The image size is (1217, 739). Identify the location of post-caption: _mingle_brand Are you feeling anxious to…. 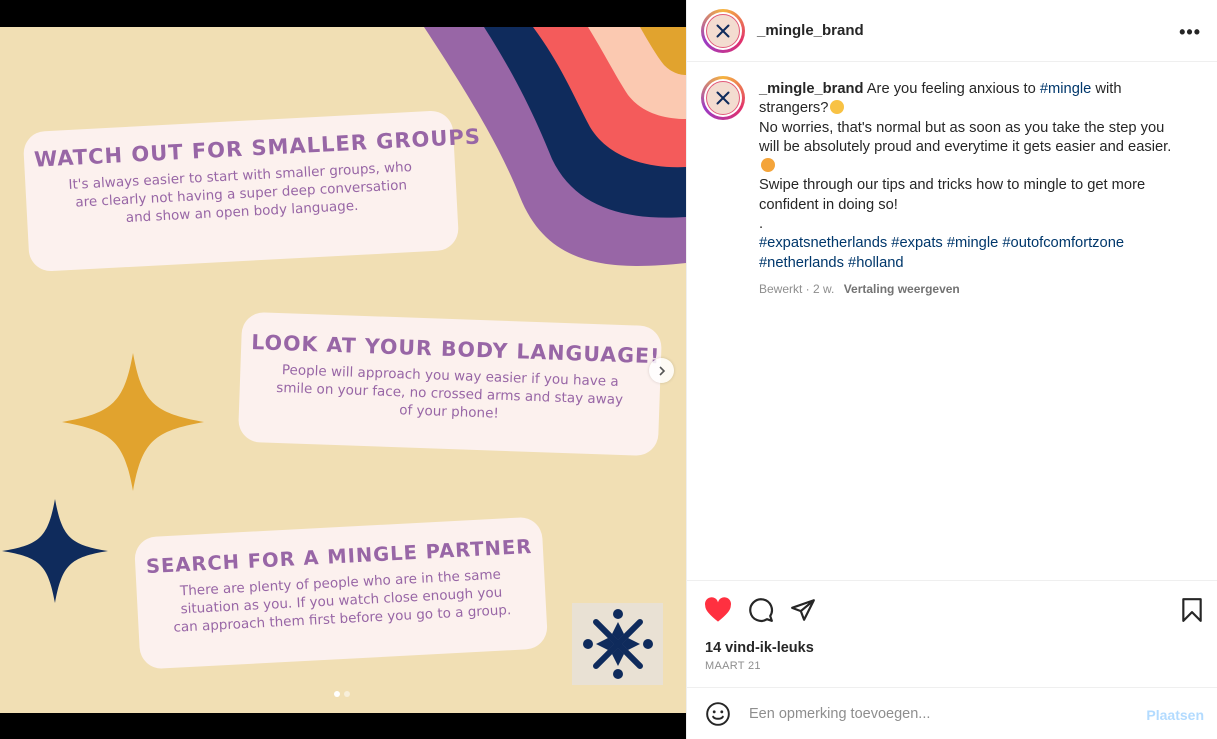
(951, 187).